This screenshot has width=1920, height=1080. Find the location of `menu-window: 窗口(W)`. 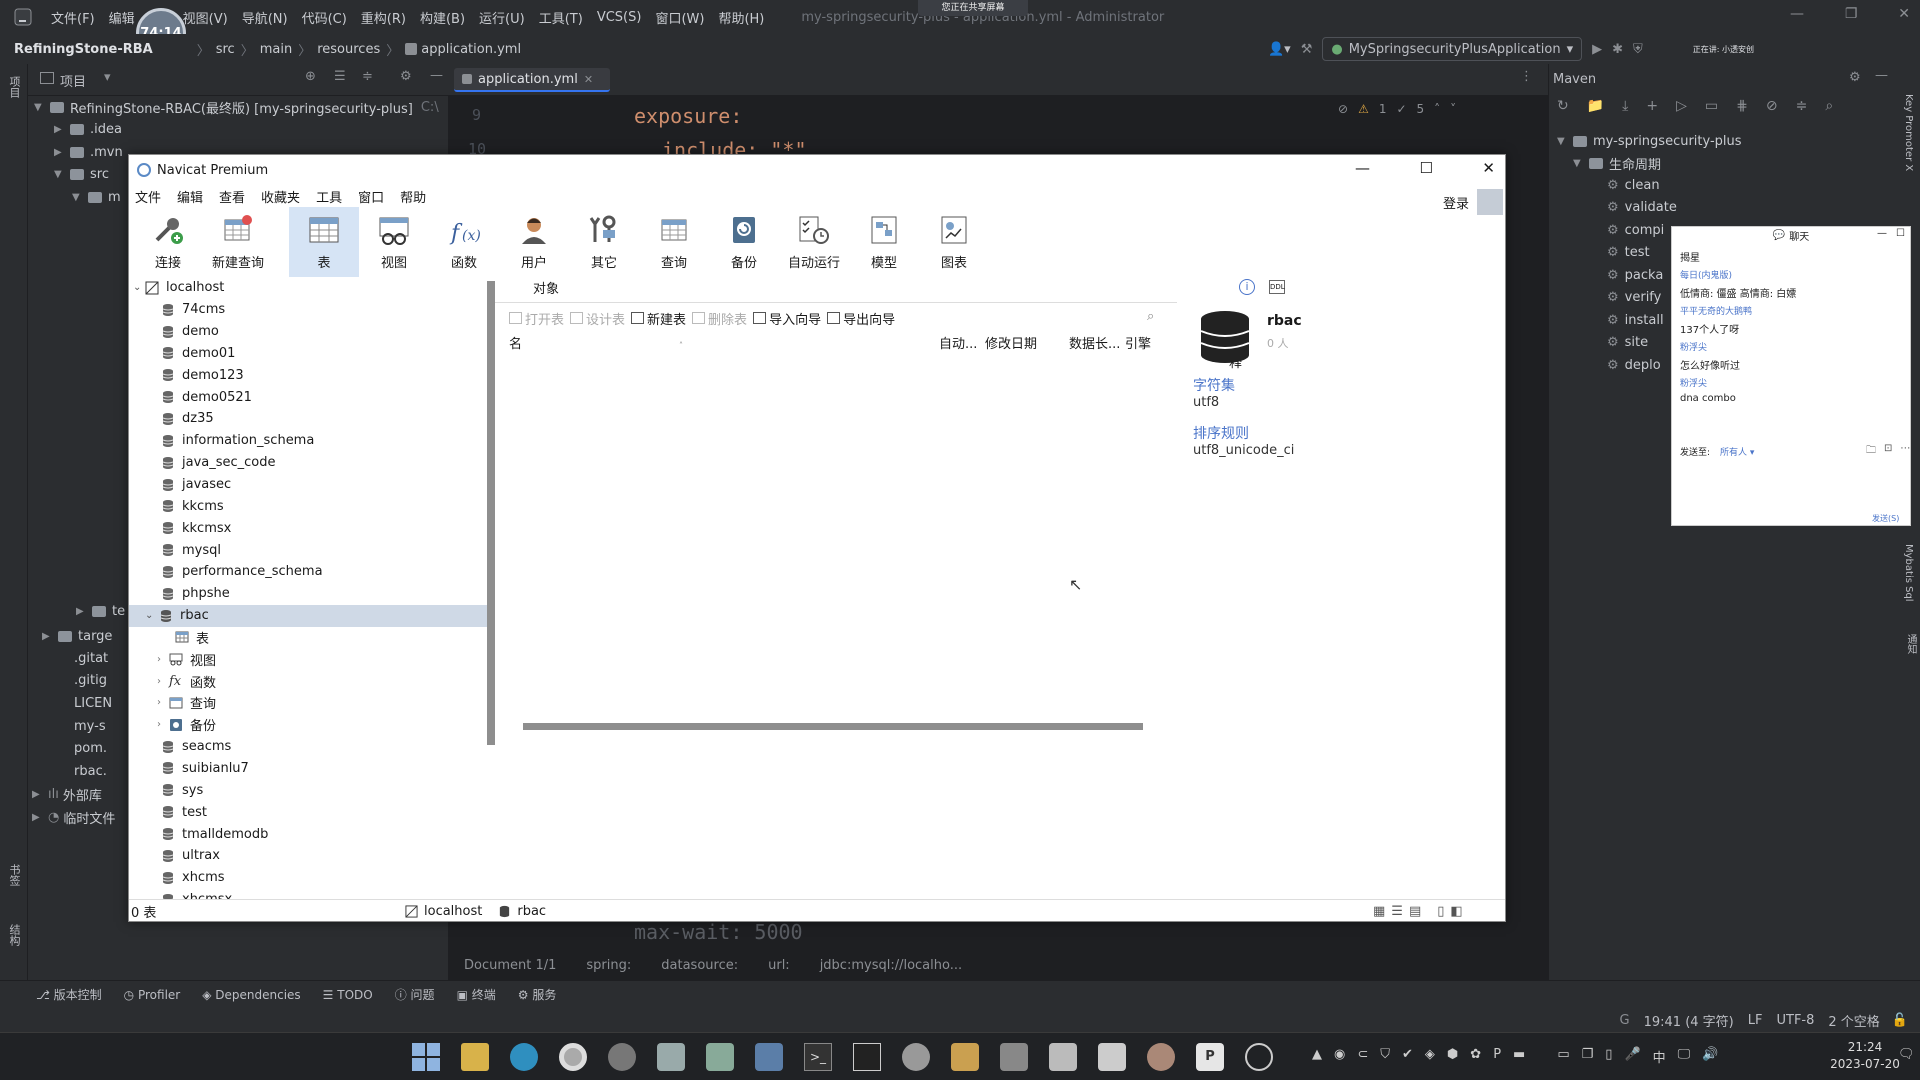

menu-window: 窗口(W) is located at coordinates (679, 17).